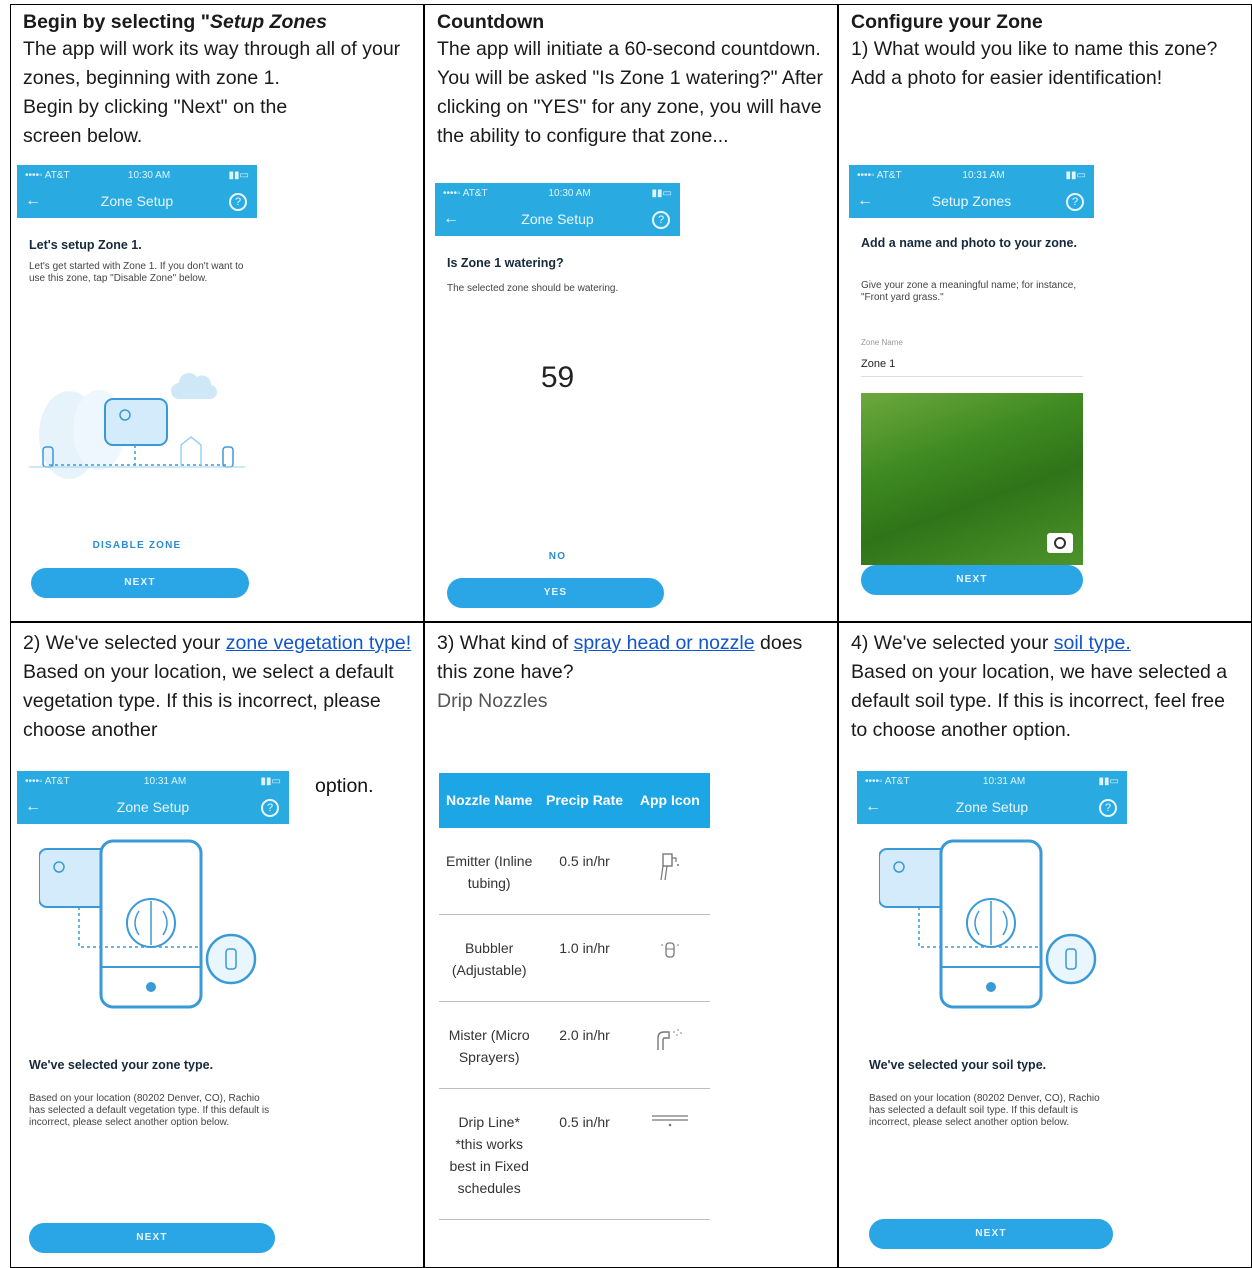 The image size is (1252, 1268). What do you see at coordinates (882, 342) in the screenshot?
I see `zone-name-label: Zone Name` at bounding box center [882, 342].